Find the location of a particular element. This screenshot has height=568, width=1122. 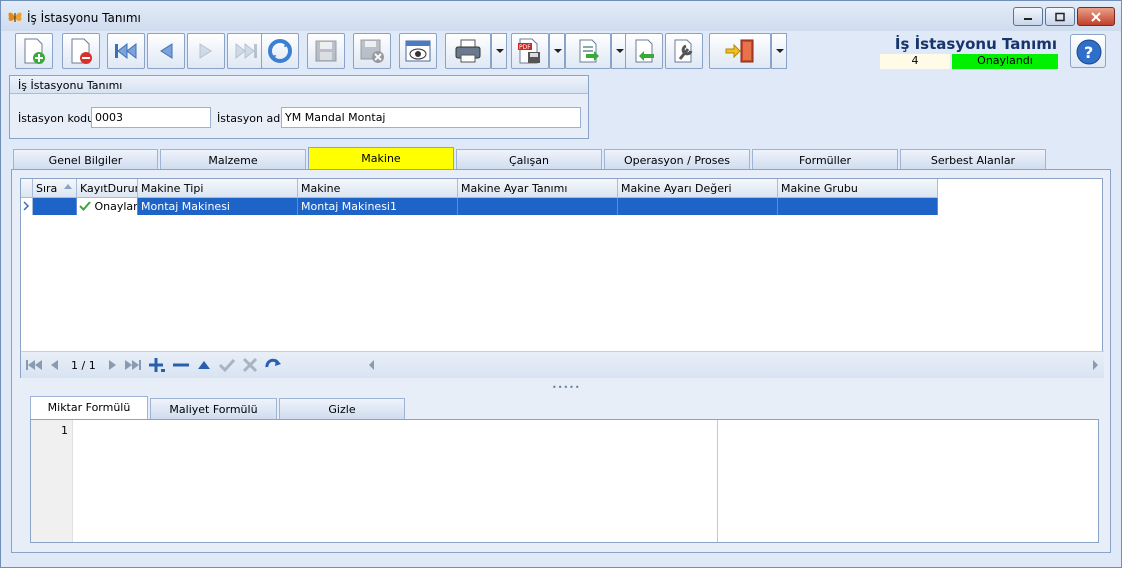

save-close-button is located at coordinates (372, 51).